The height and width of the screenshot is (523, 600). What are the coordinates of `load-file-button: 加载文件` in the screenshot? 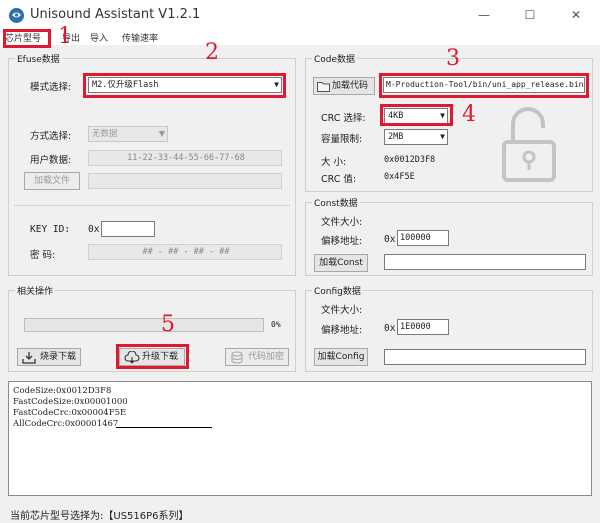 It's located at (52, 181).